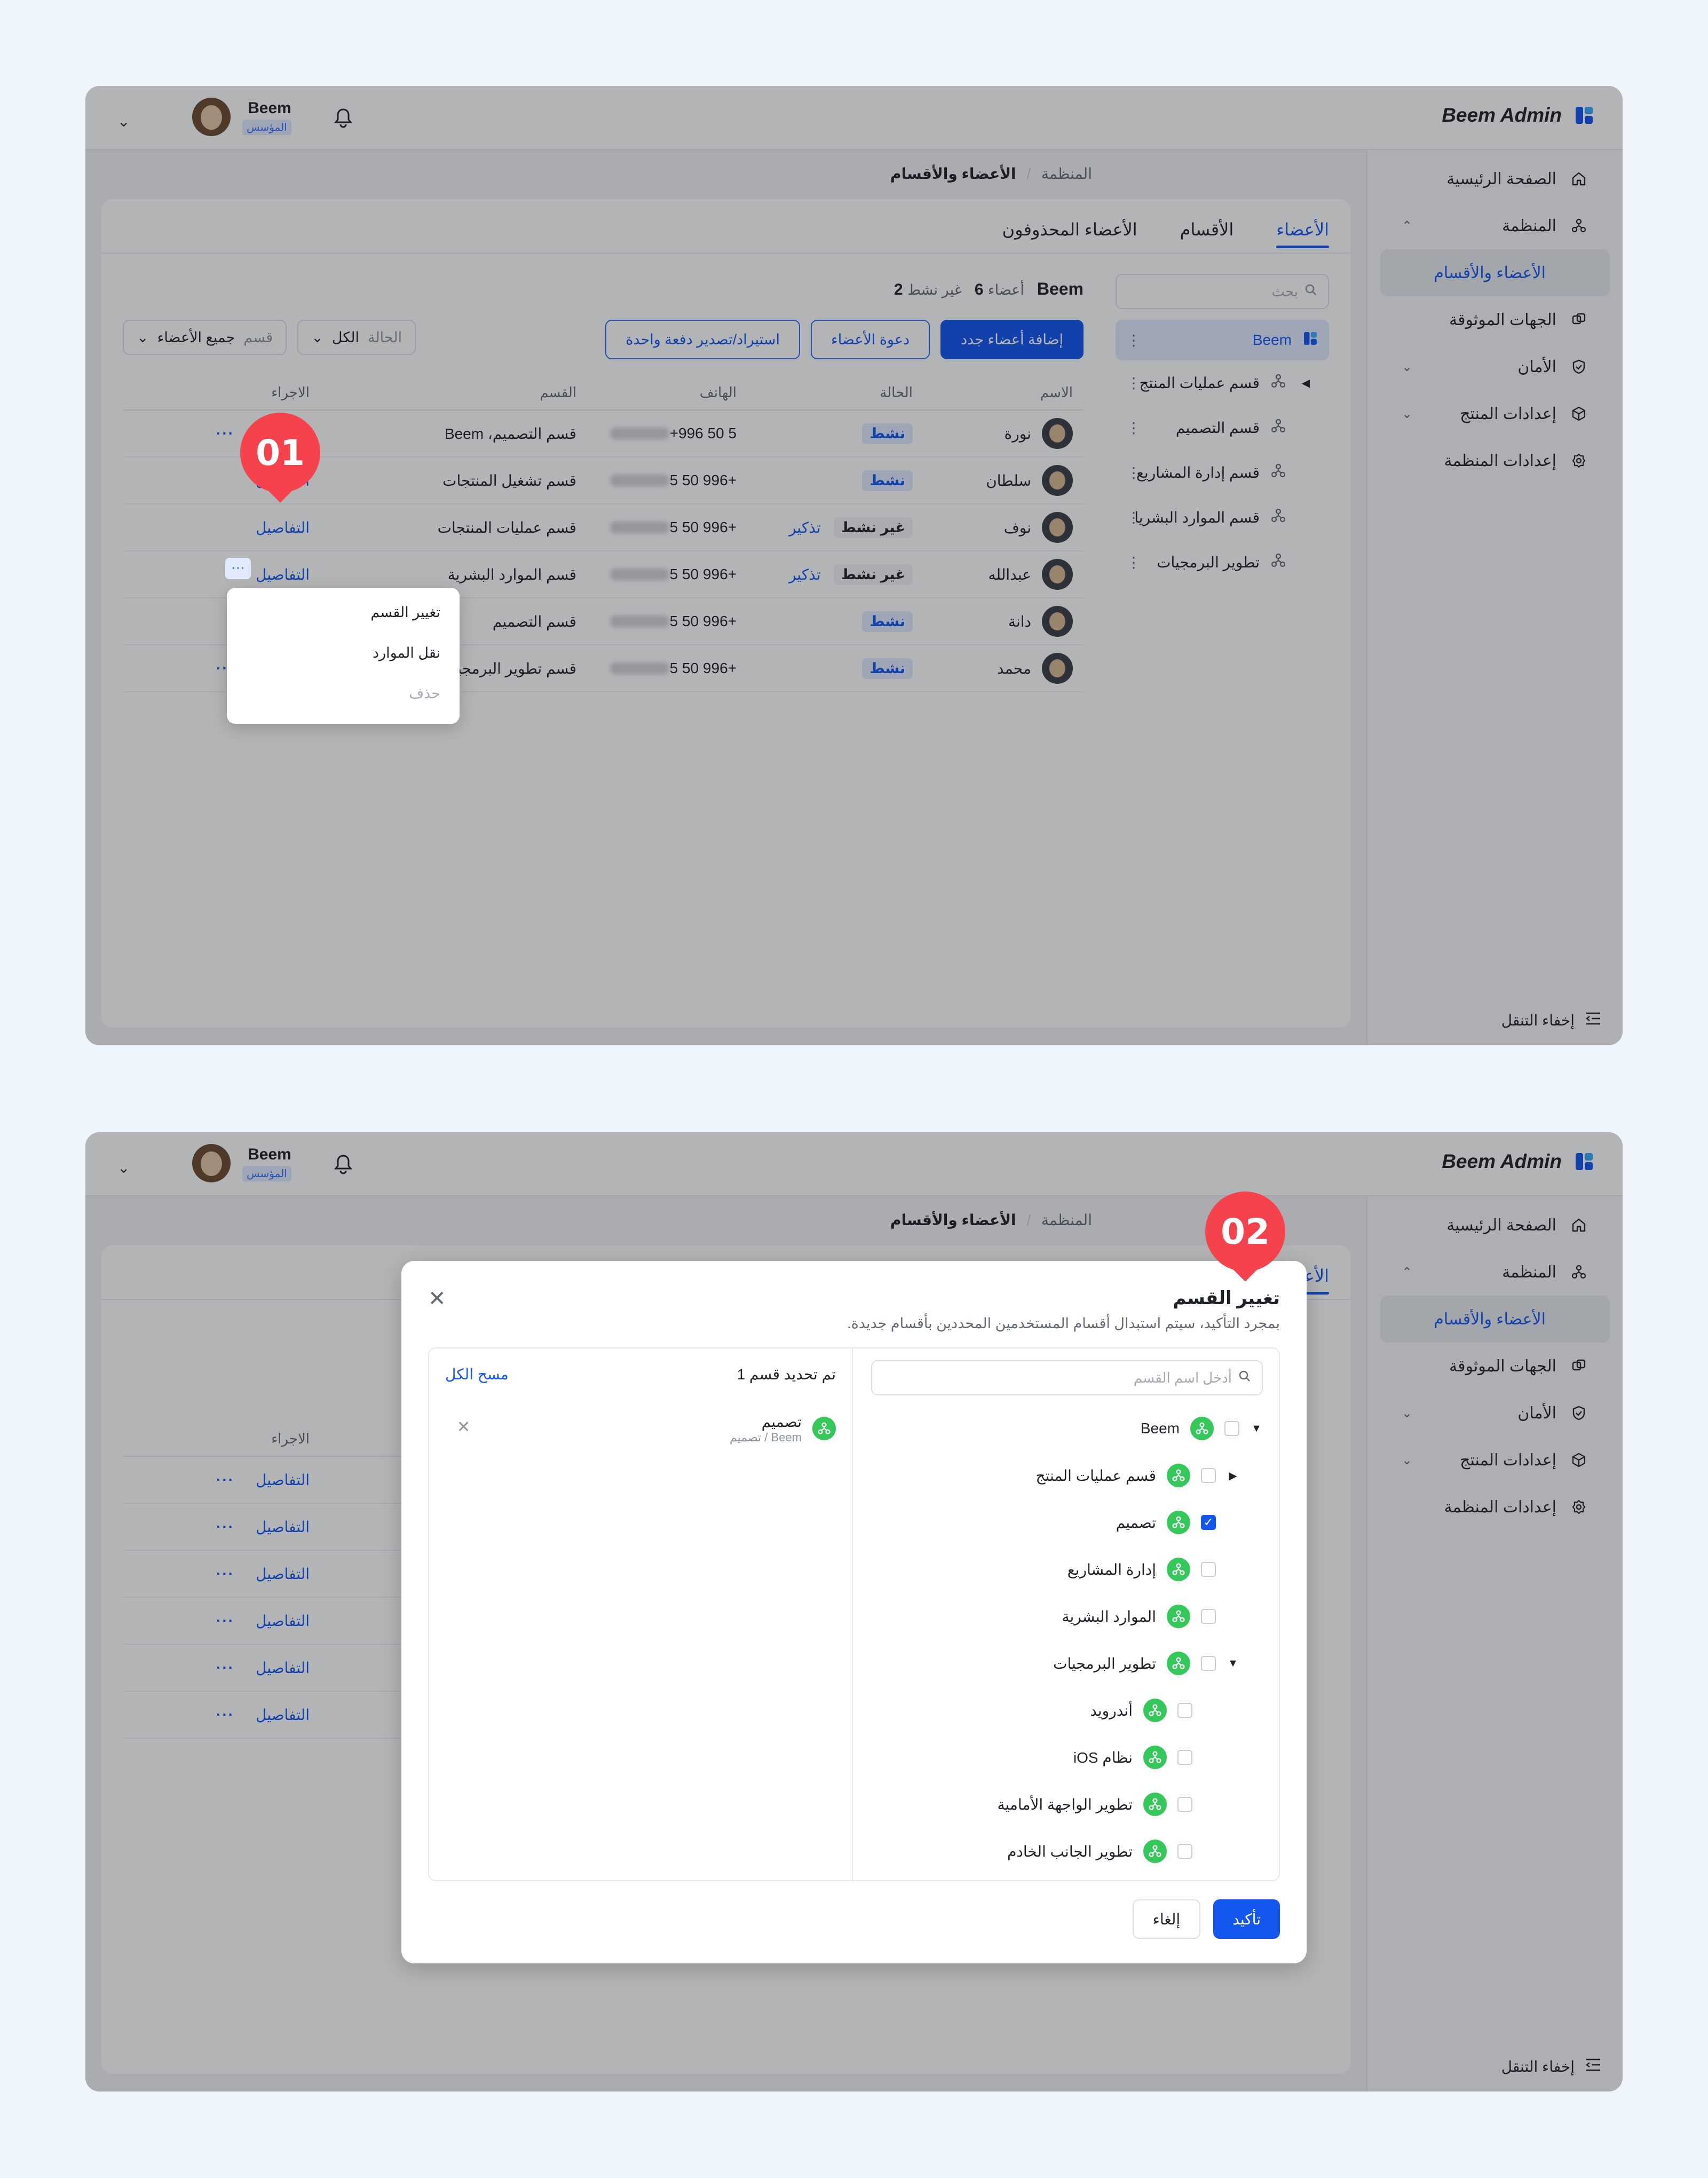  I want to click on row-context-menu: تغيير القسم نقل الموارد حذف, so click(343, 656).